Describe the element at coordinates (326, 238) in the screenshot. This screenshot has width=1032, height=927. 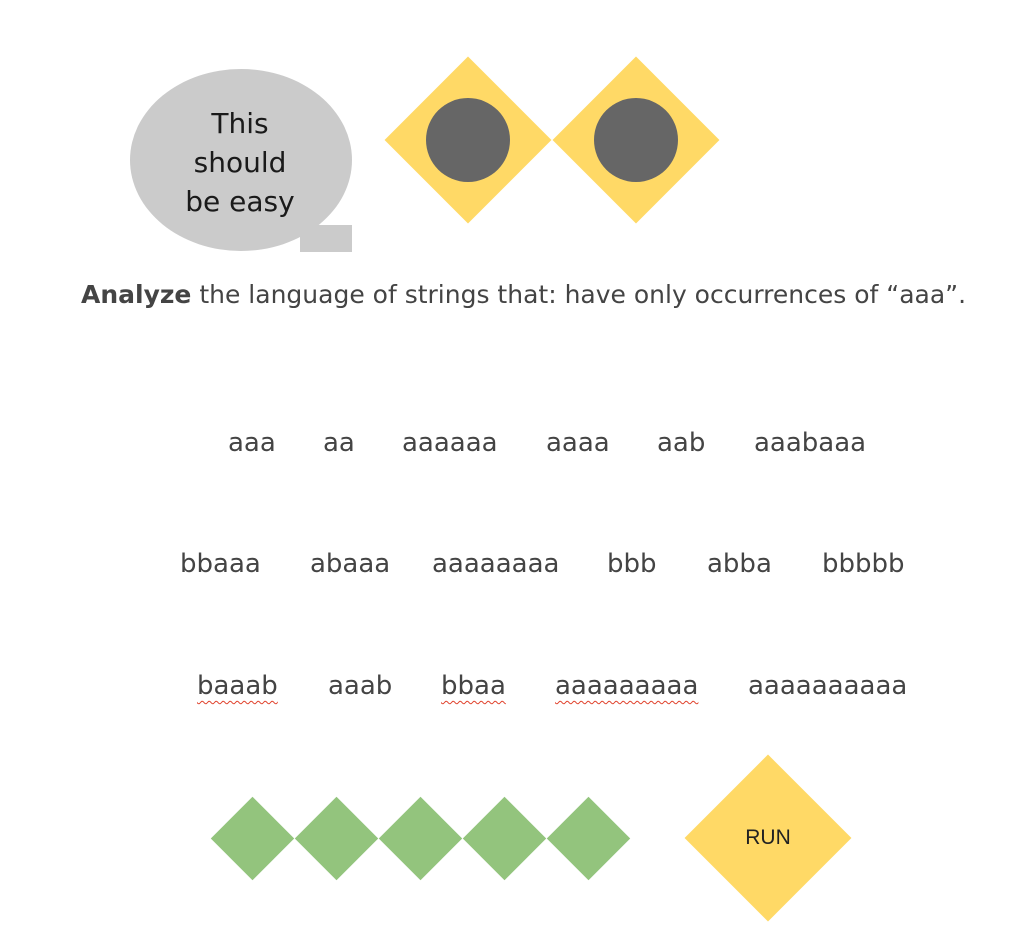
I see `speech-bubble-tail` at that location.